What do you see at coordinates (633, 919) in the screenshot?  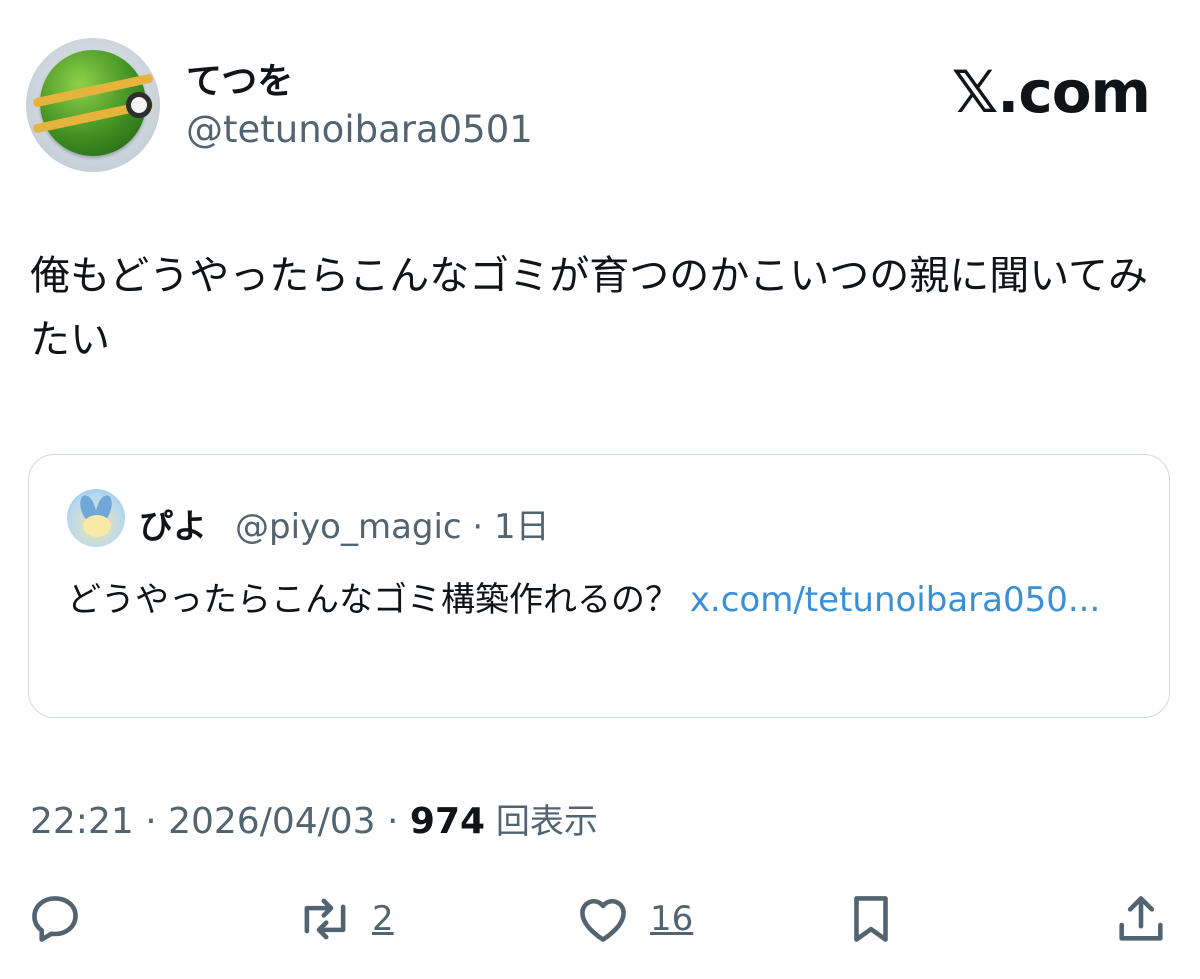 I see `like-button: 16` at bounding box center [633, 919].